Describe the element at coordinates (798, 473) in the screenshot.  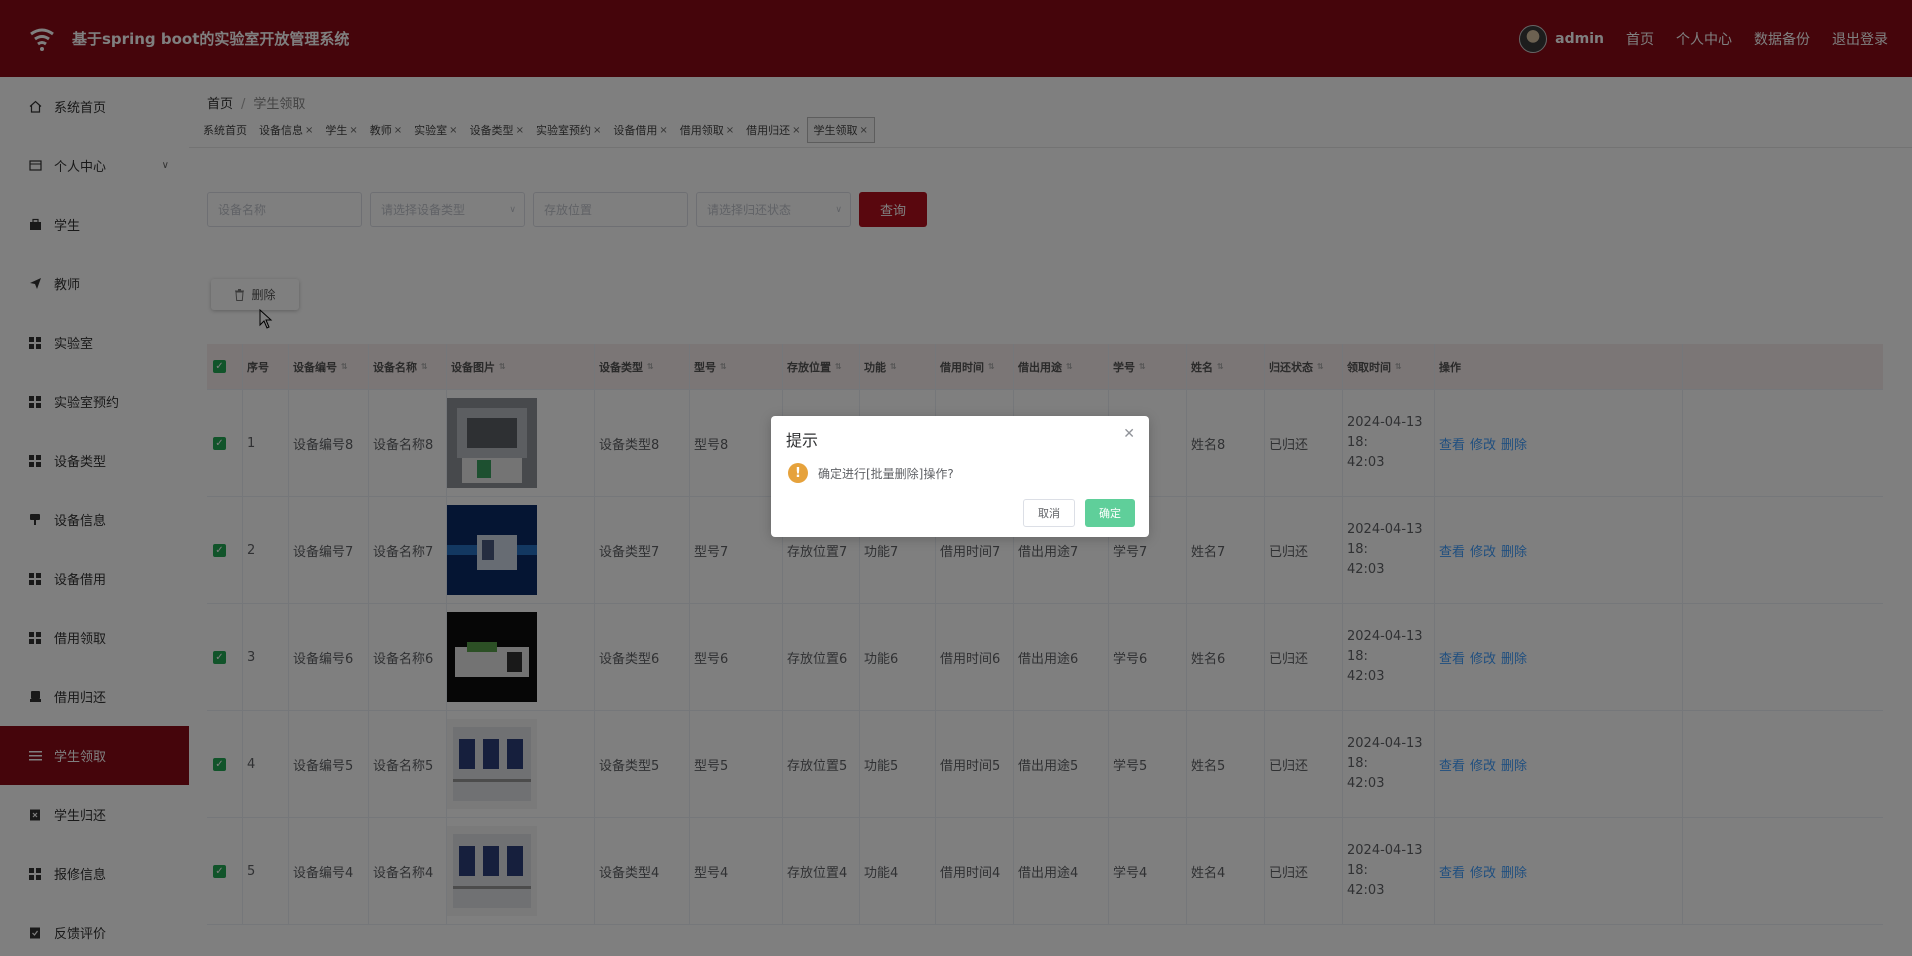
I see `warning-icon: !` at that location.